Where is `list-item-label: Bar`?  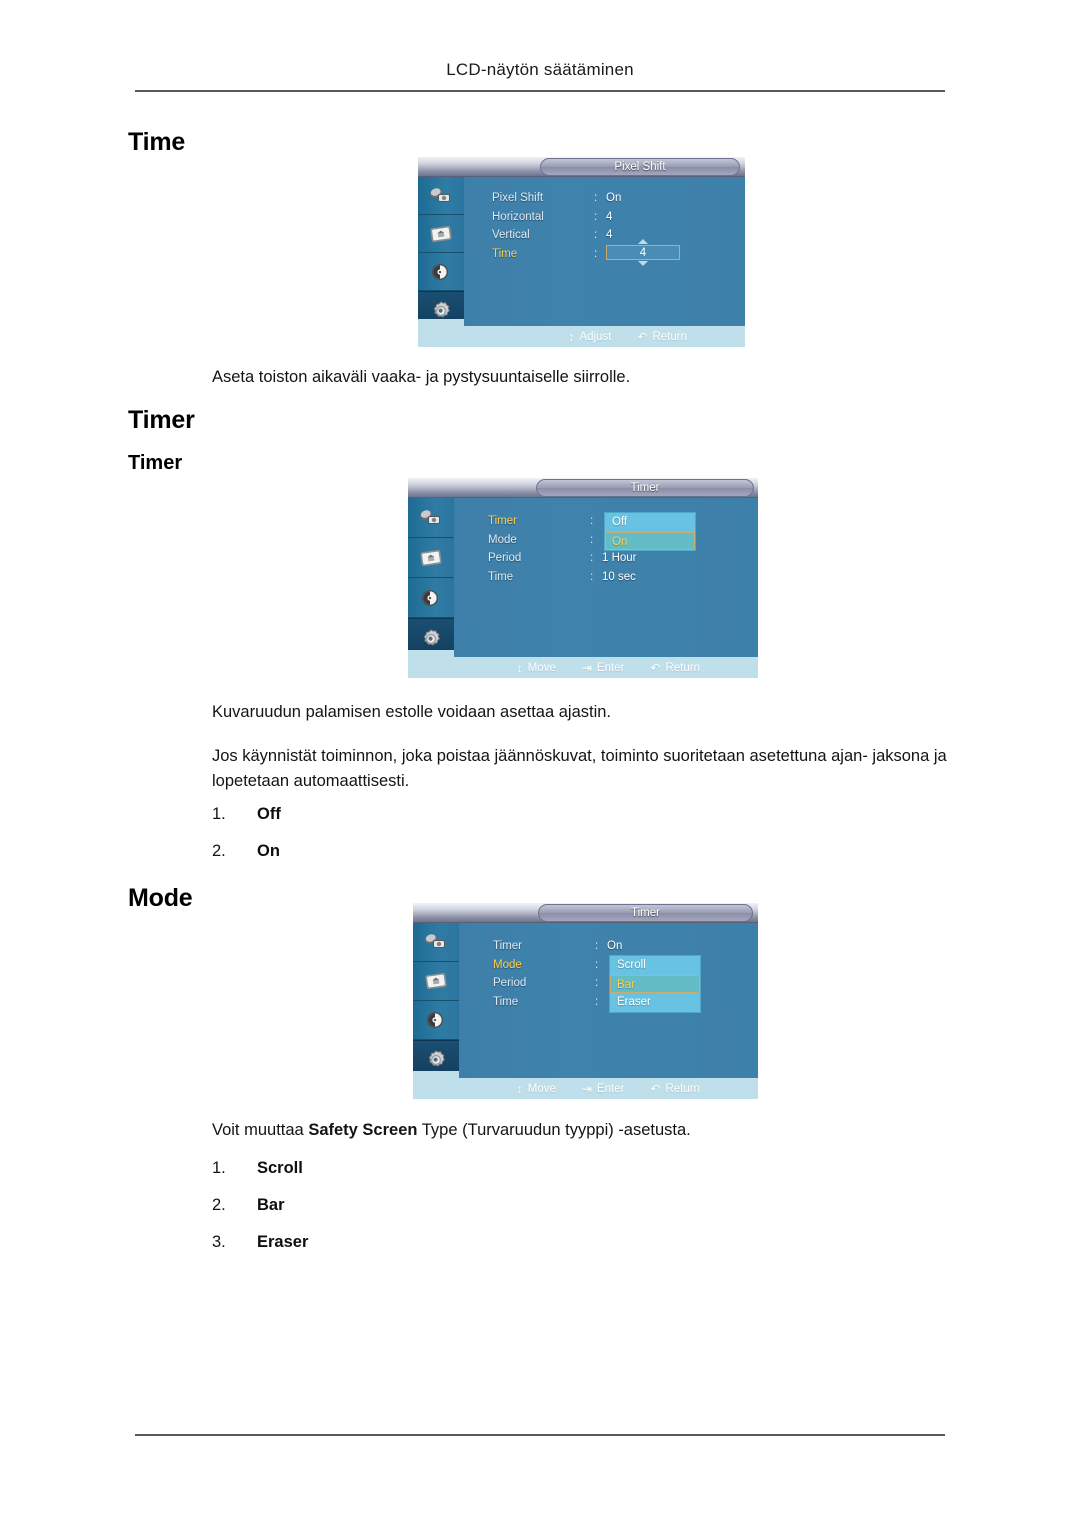 list-item-label: Bar is located at coordinates (271, 1205).